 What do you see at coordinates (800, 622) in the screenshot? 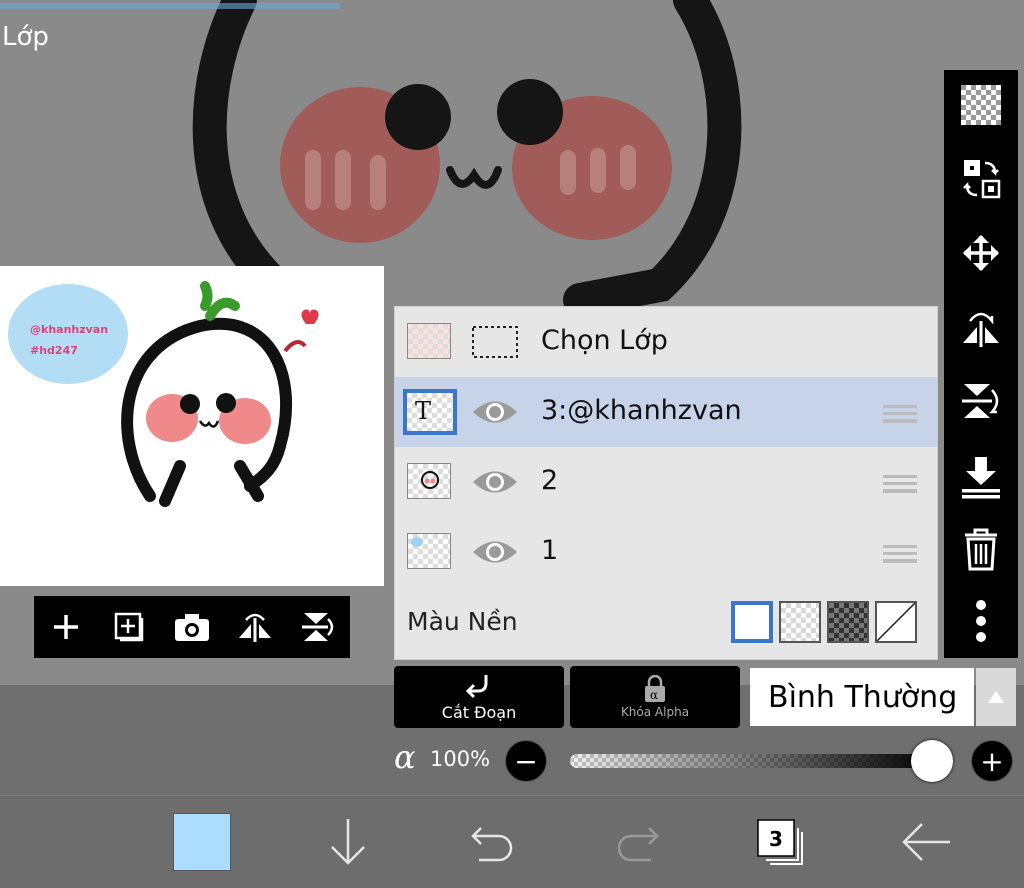
I see `background-transparent-swatch` at bounding box center [800, 622].